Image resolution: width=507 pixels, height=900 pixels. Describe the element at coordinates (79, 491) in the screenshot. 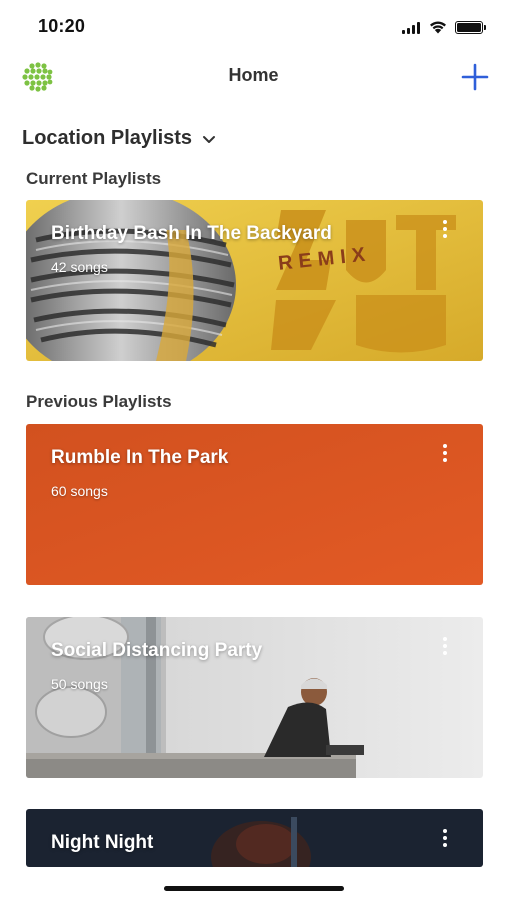

I see `playlist-song-count: 60 songs` at that location.